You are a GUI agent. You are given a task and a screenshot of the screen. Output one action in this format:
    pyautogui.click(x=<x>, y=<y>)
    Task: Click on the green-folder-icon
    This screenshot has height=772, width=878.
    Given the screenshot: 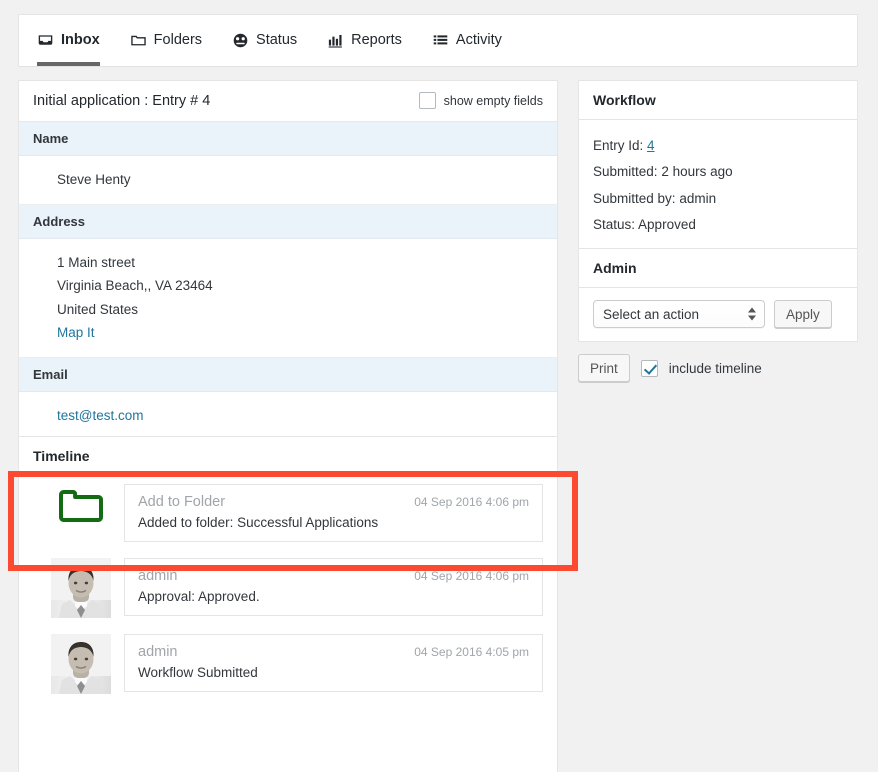 What is the action you would take?
    pyautogui.click(x=81, y=506)
    